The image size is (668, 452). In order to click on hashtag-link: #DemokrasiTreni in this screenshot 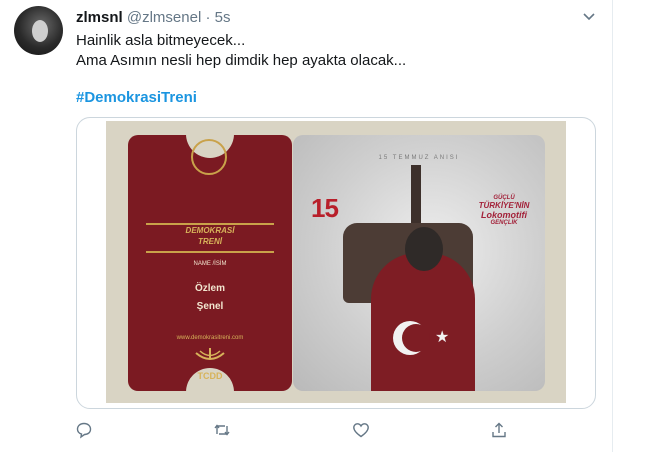, I will do `click(136, 98)`.